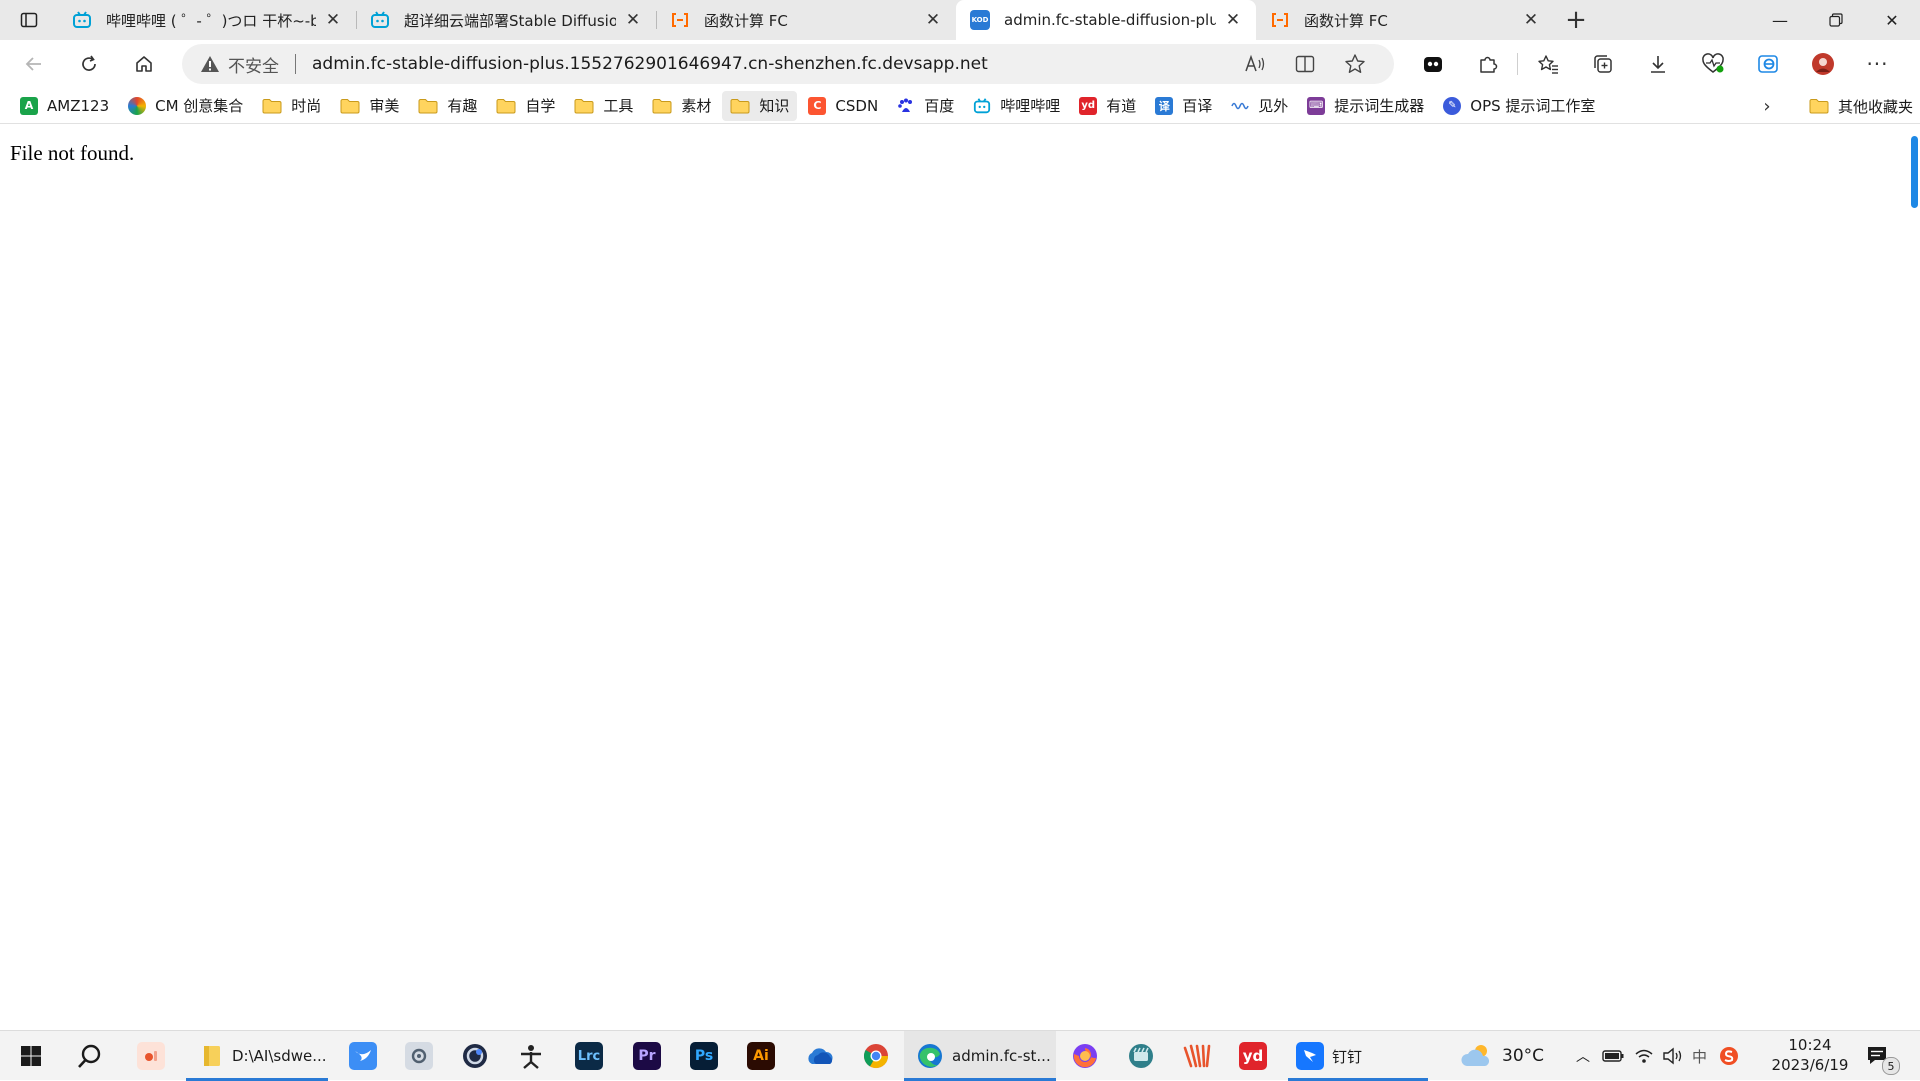 Image resolution: width=1920 pixels, height=1081 pixels. I want to click on bookmark-other-favorites: 其他收藏夹, so click(1860, 106).